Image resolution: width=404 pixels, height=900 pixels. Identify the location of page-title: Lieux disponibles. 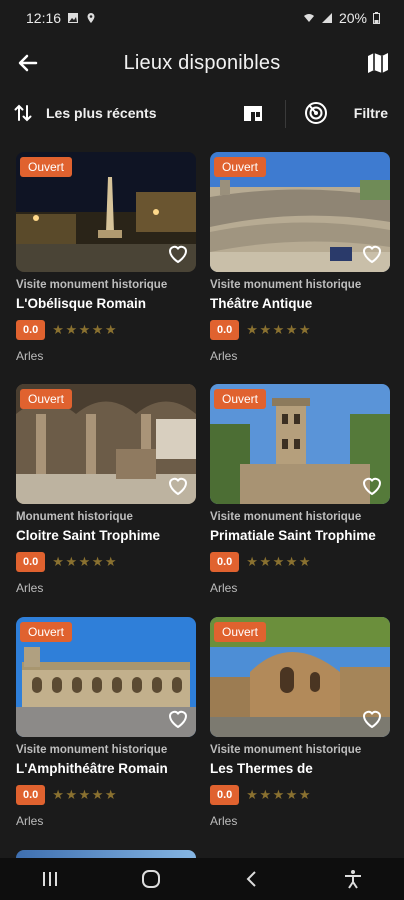
(202, 62).